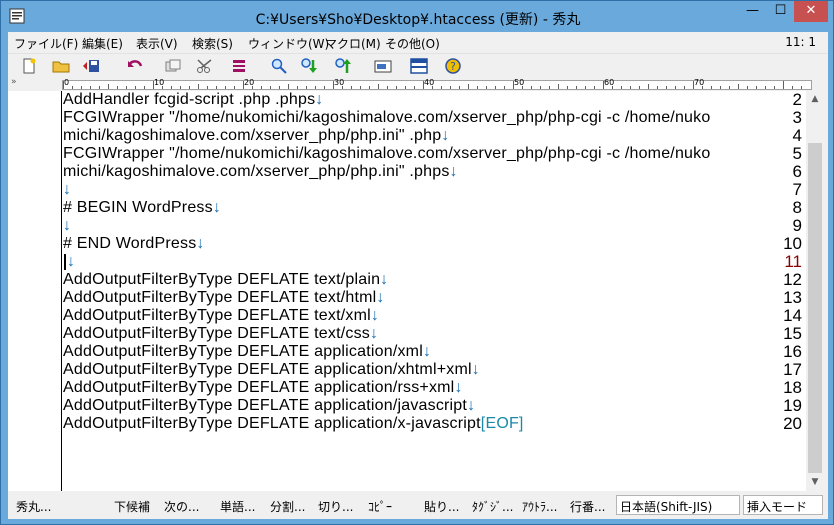 This screenshot has height=525, width=834. I want to click on status-encoding: 日本語(Shift-JIS), so click(678, 505).